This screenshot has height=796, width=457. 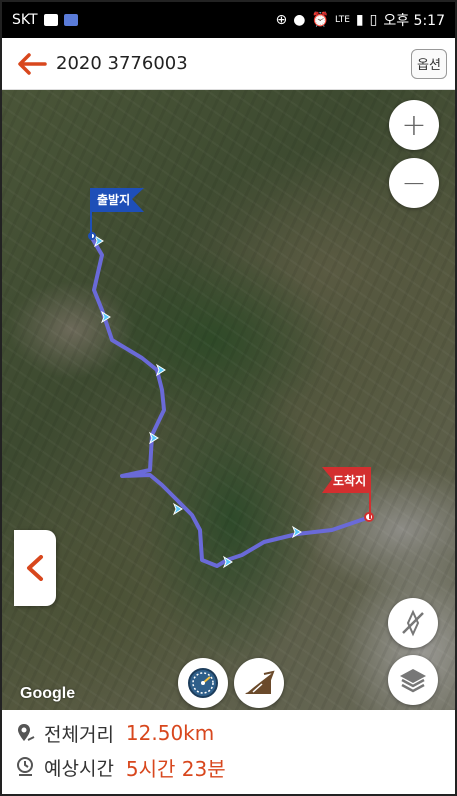 I want to click on time-row: 예상시간 5시간 23분, so click(x=228, y=767).